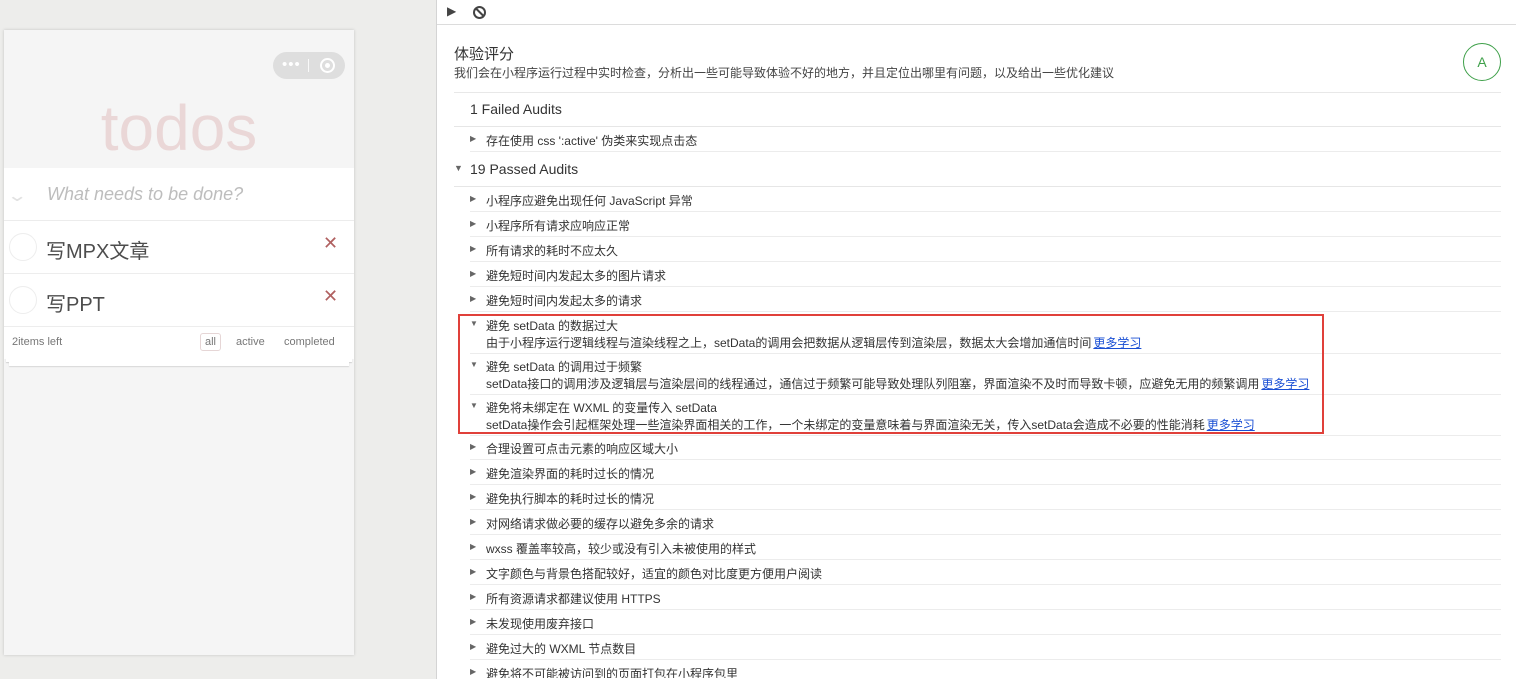 This screenshot has width=1516, height=679. Describe the element at coordinates (524, 169) in the screenshot. I see `group-label: 19 Passed Audits` at that location.